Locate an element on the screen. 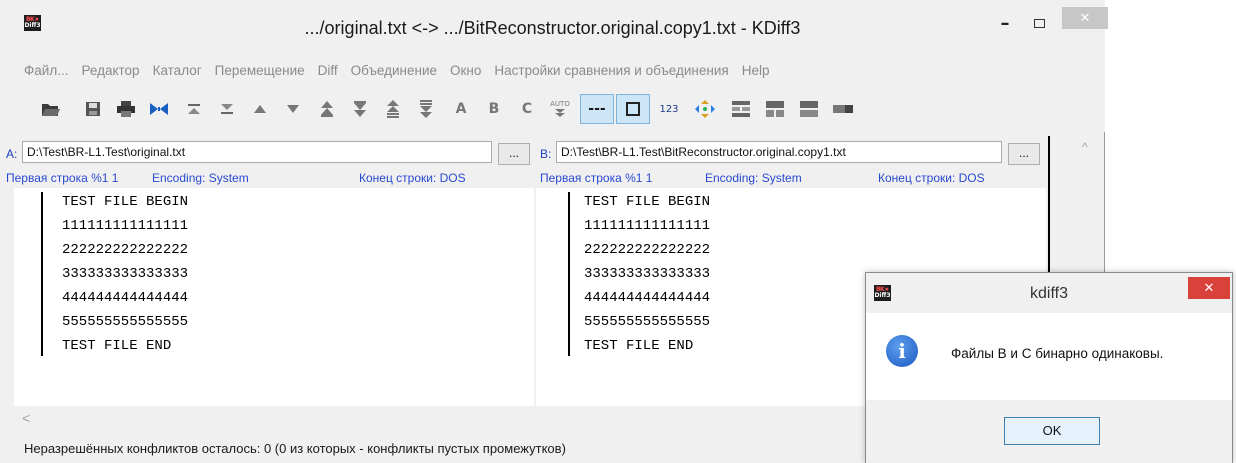  open-folder-icon is located at coordinates (51, 109).